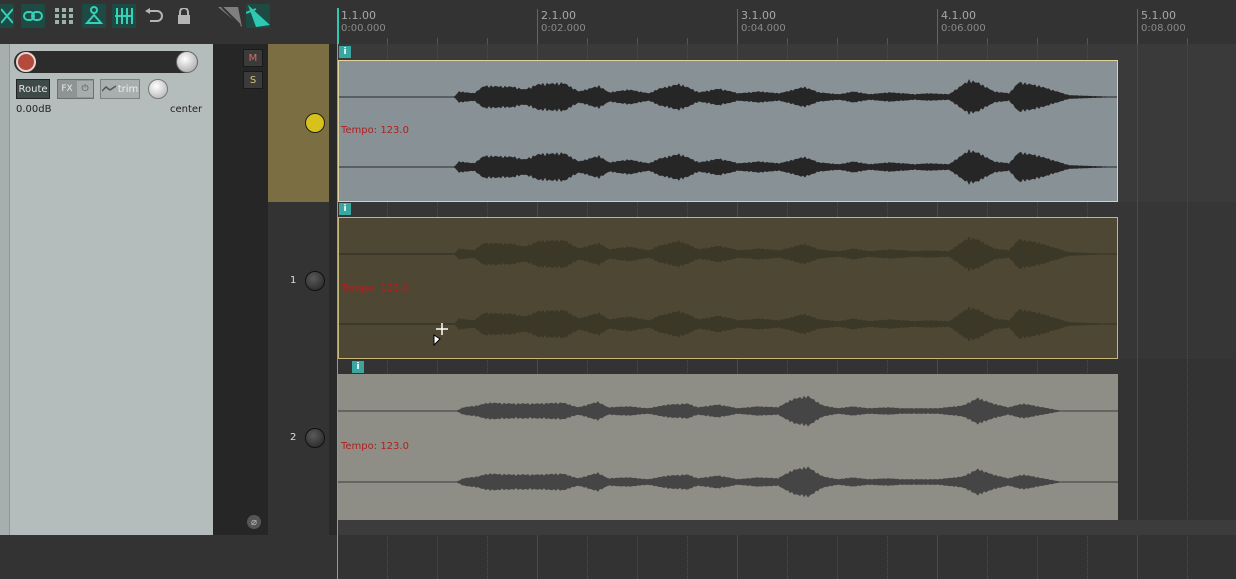 This screenshot has width=1236, height=579. I want to click on fx-button: FX ⏻, so click(75, 89).